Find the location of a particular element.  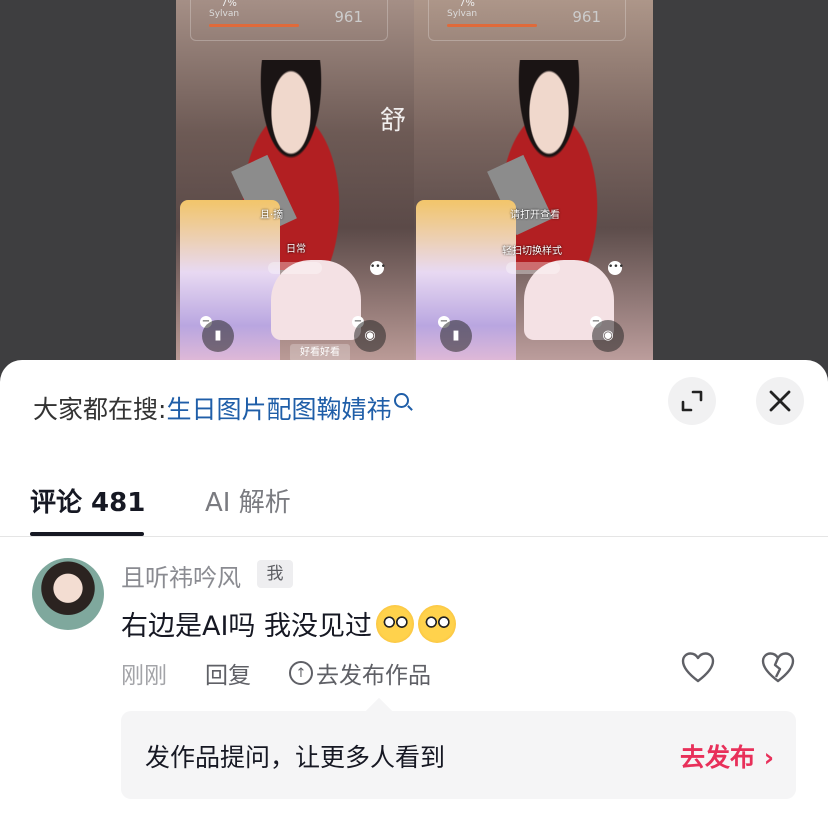

me-badge: 我 is located at coordinates (275, 574).